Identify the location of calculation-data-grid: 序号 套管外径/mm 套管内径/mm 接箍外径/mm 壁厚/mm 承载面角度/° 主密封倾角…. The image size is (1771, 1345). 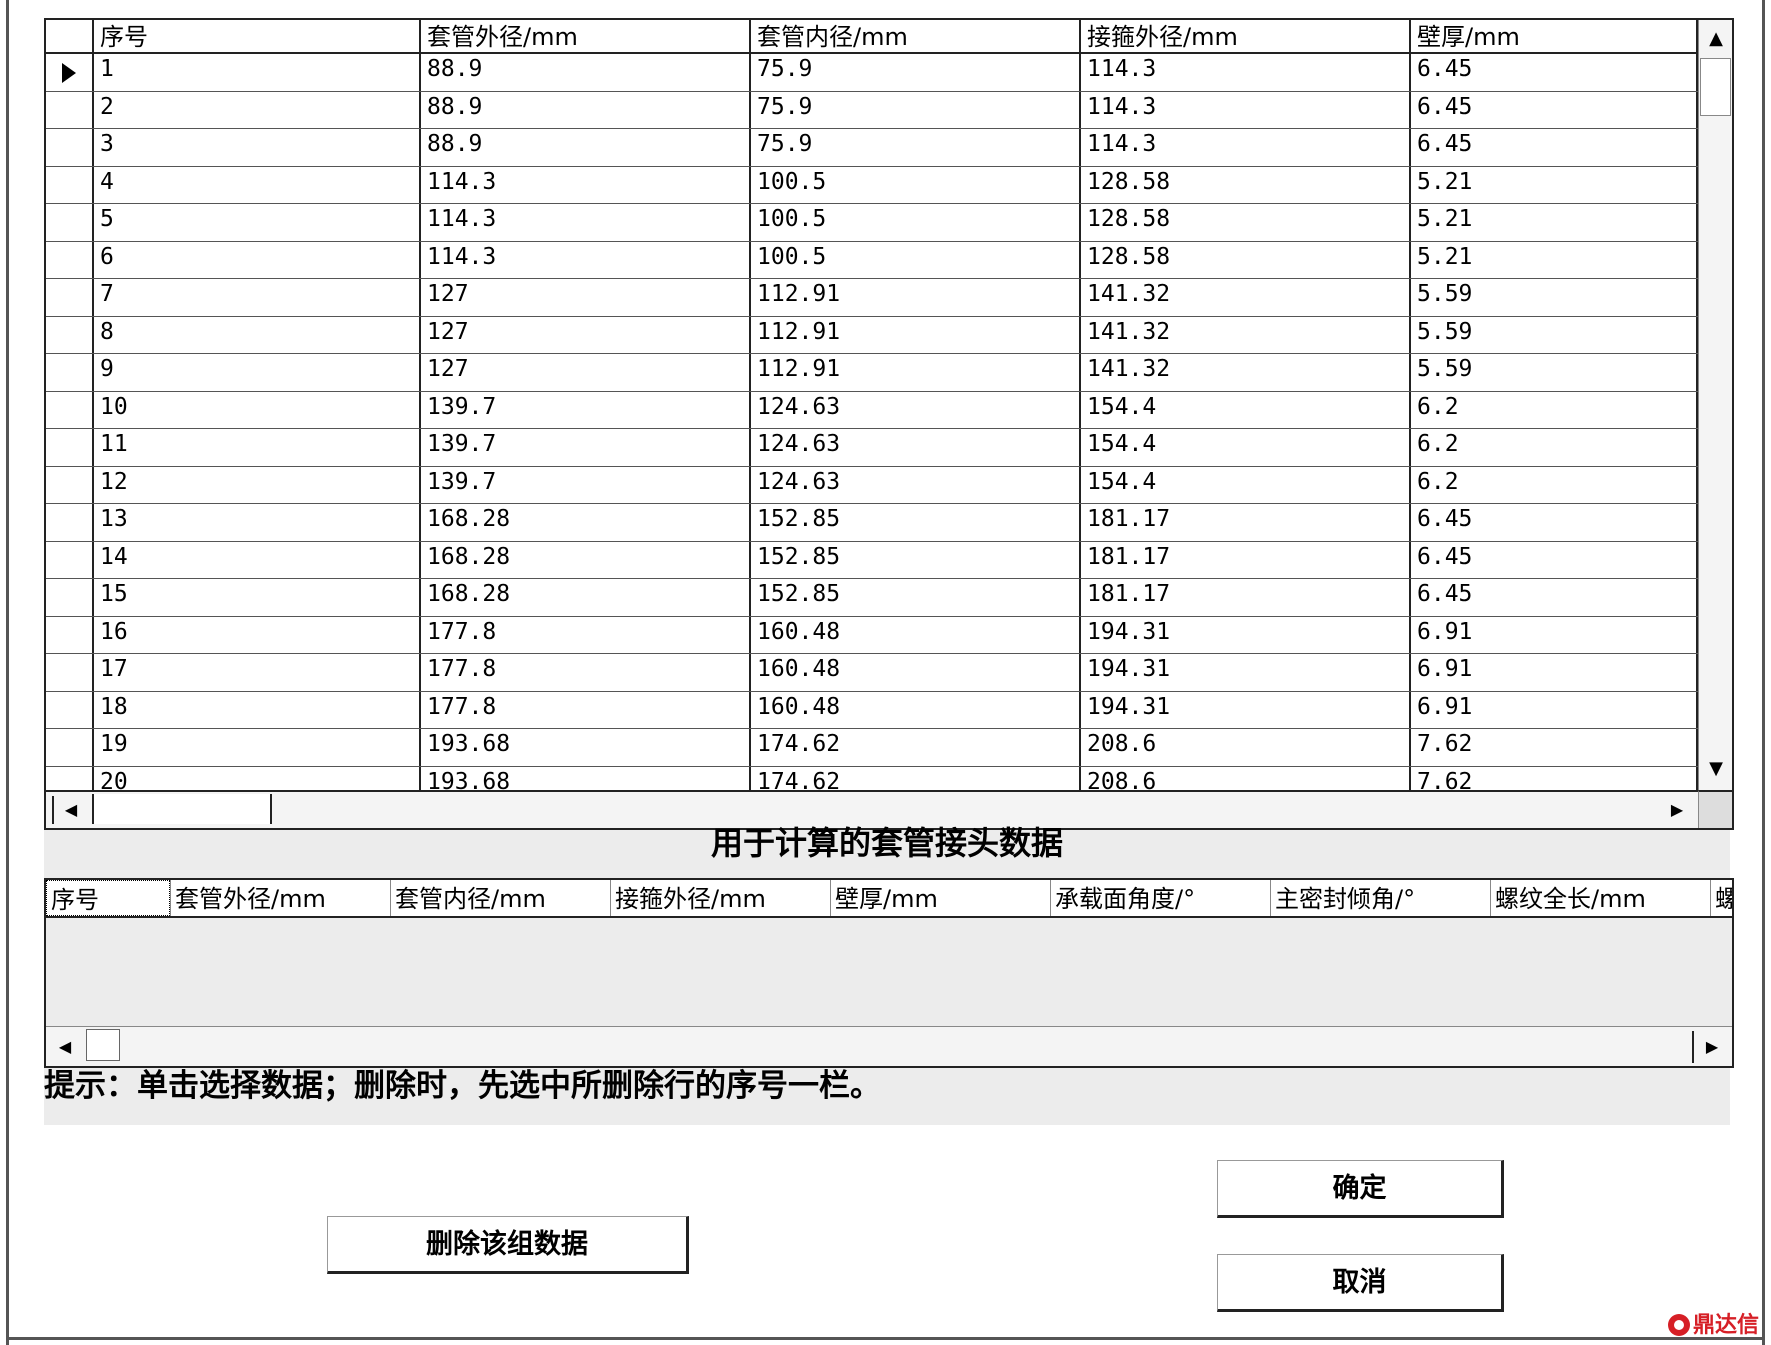
(889, 973).